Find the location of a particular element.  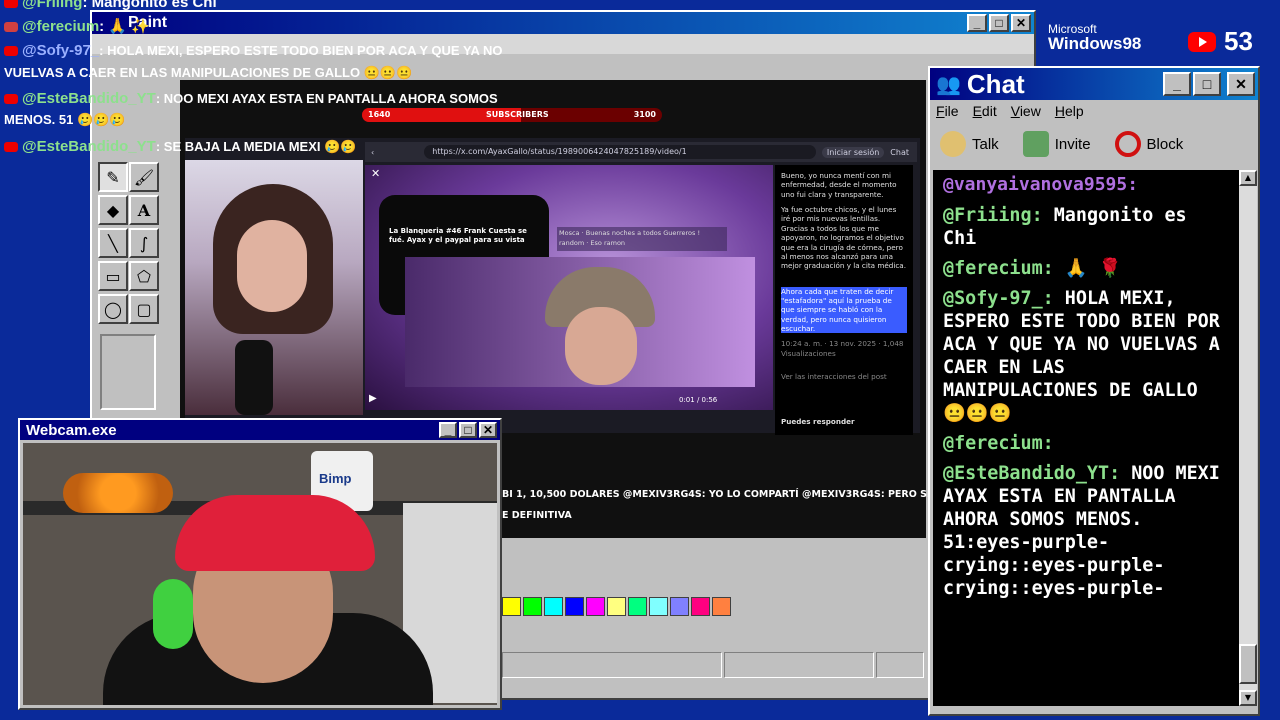

overlay-user: @EsteBandido_YT is located at coordinates (89, 98).